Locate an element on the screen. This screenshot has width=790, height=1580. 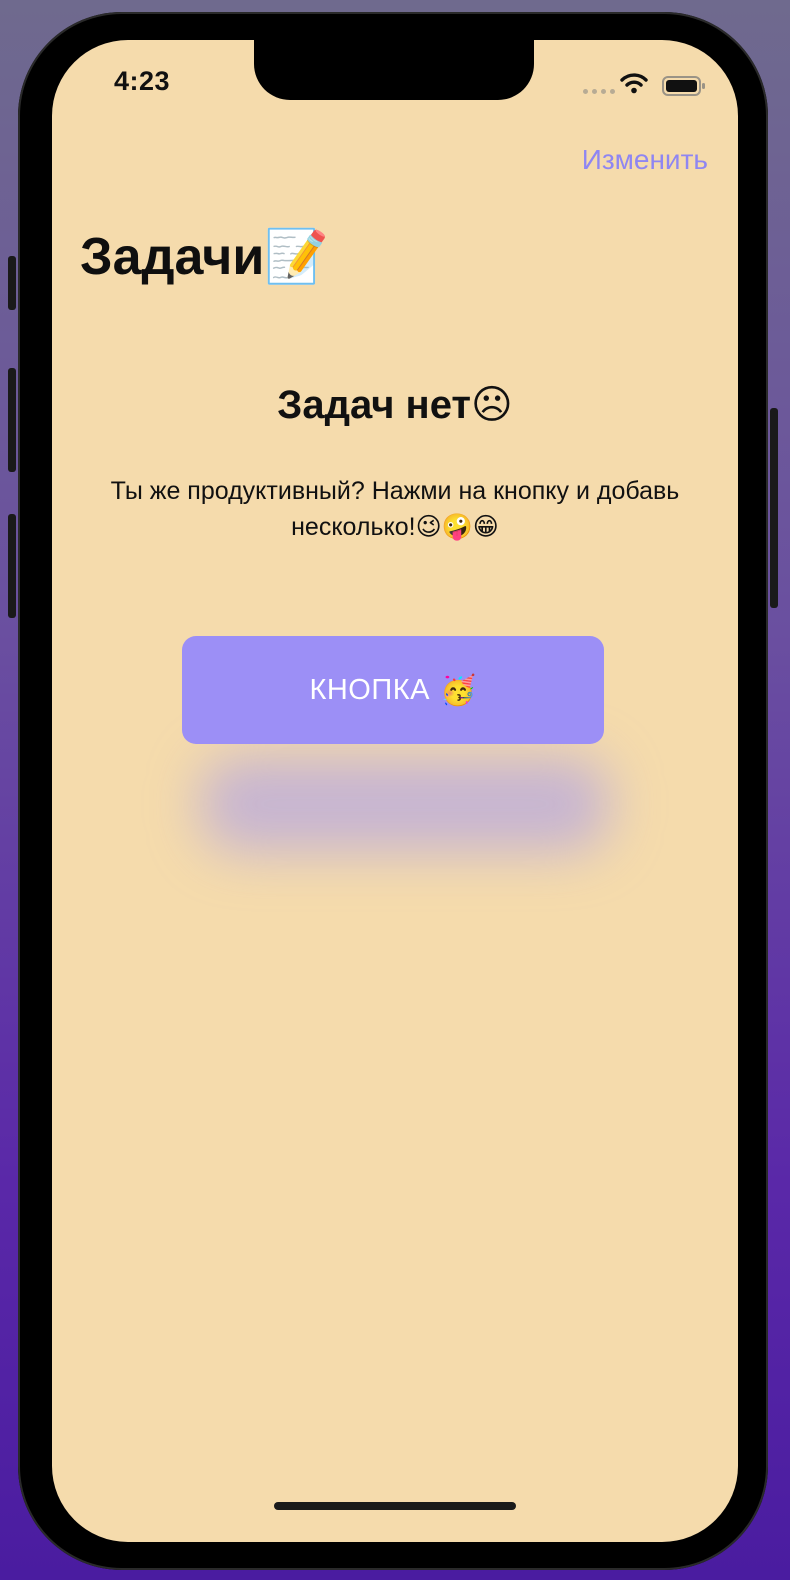
empty-state-title-text: Задач нет is located at coordinates (374, 405).